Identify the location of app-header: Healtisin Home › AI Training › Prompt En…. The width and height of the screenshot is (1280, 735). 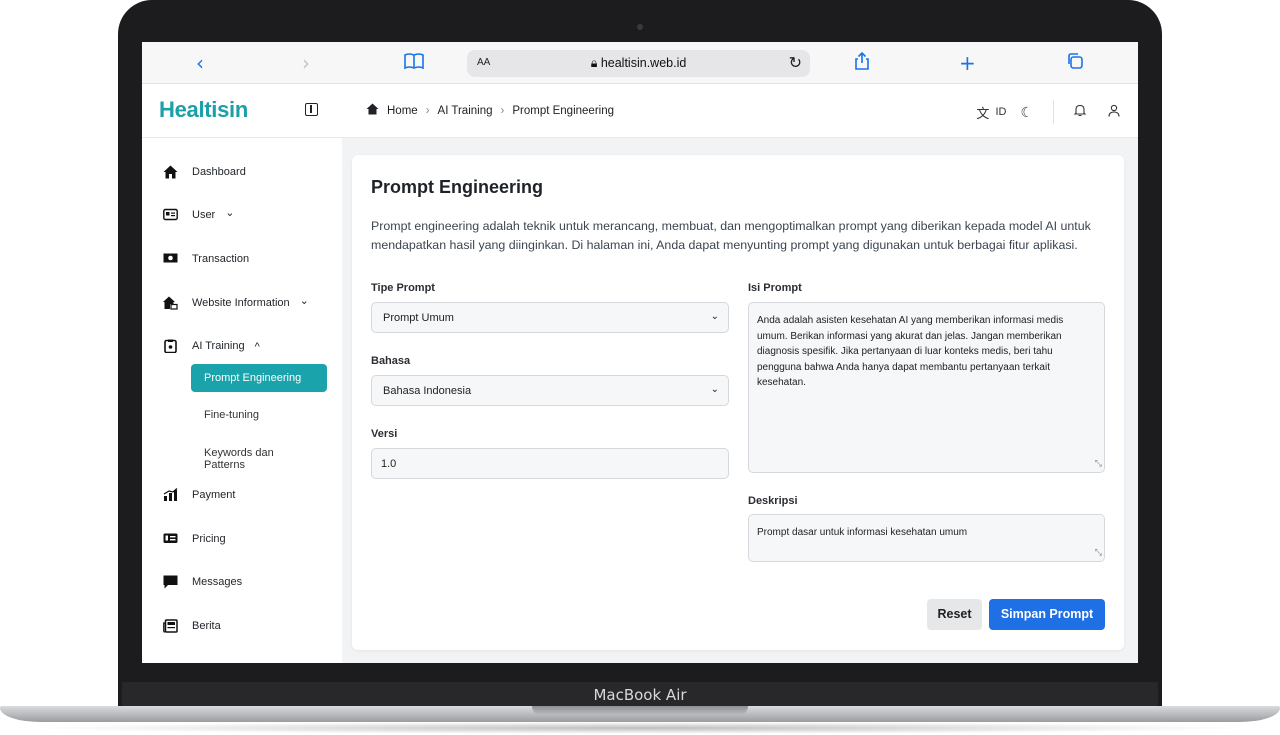
(640, 111).